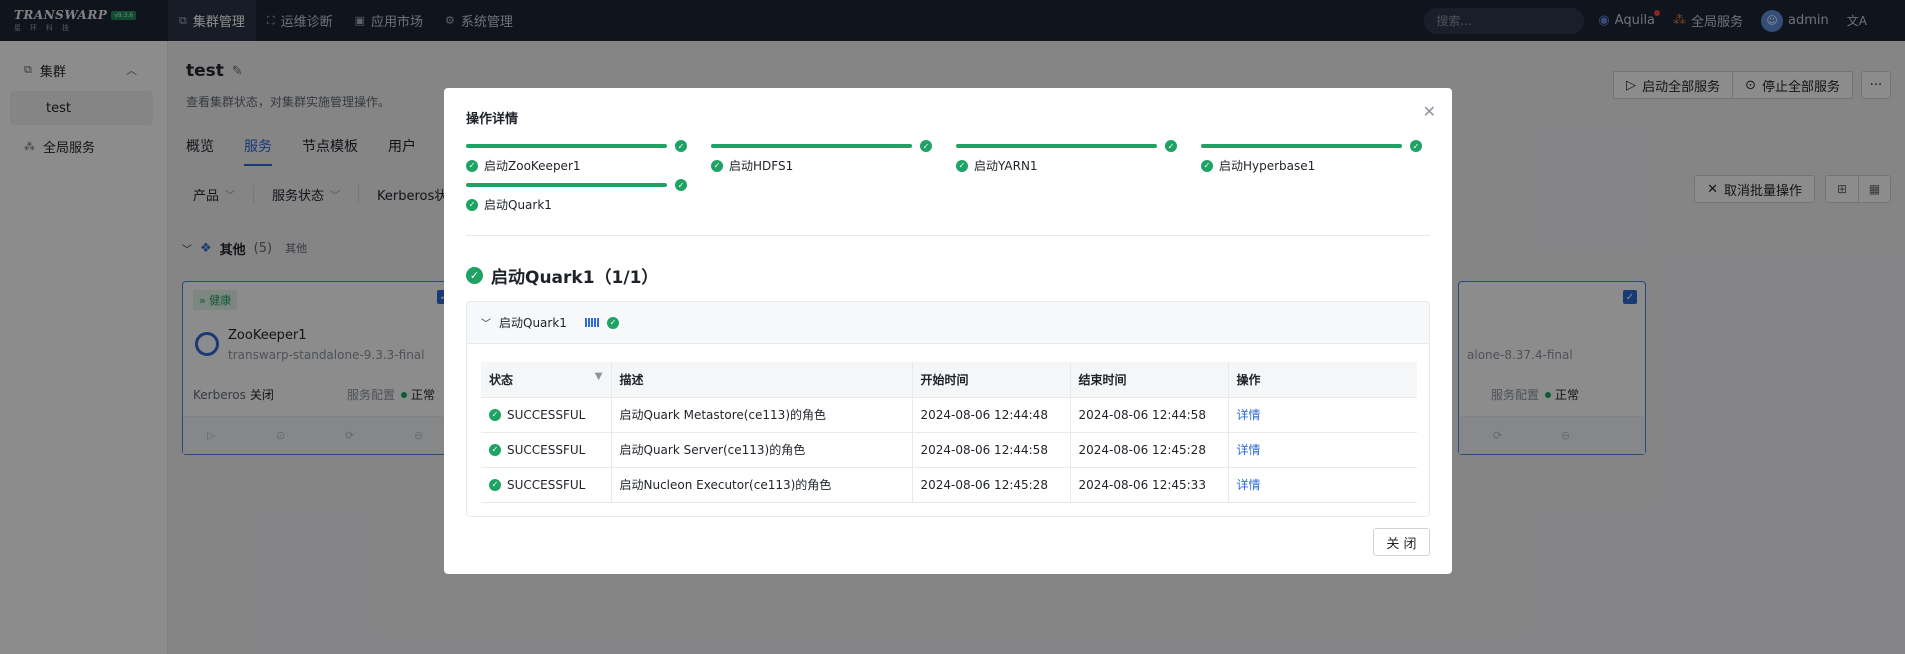 This screenshot has height=654, width=1905. Describe the element at coordinates (948, 323) in the screenshot. I see `panel-header: ﹀ 启动Quark1 ✓` at that location.